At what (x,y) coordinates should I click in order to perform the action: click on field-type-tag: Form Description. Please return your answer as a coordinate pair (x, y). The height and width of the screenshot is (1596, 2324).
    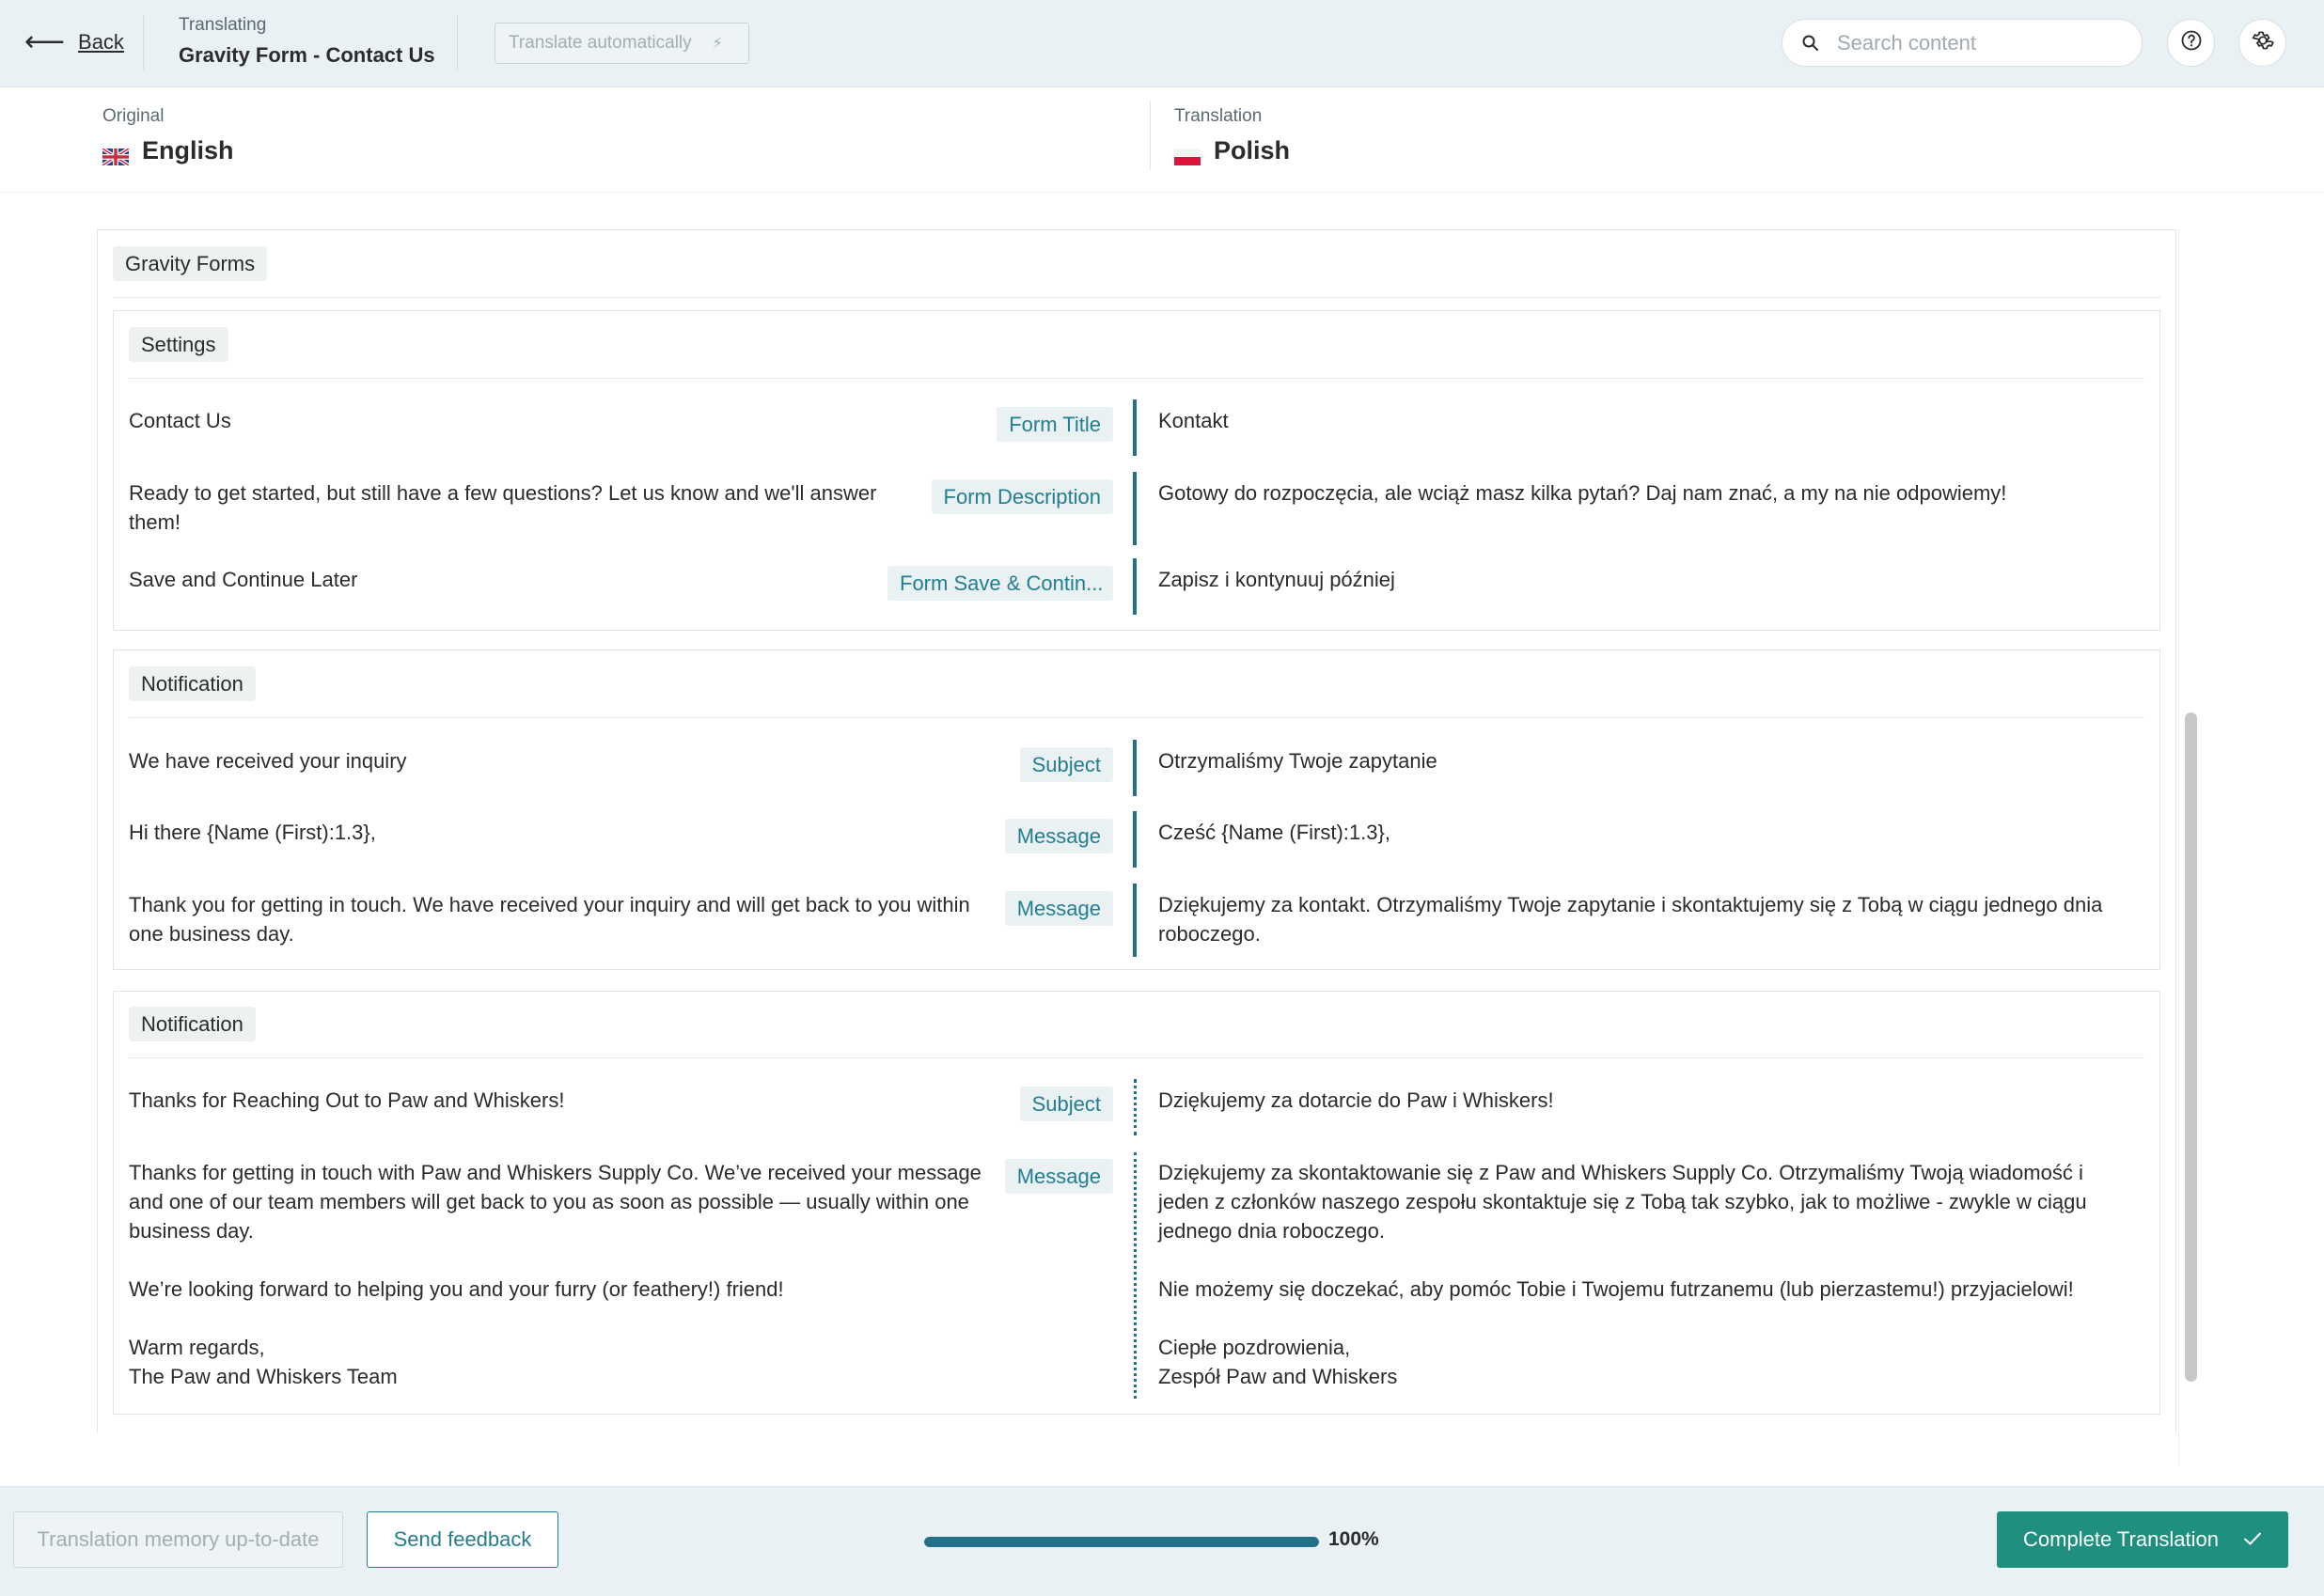
    Looking at the image, I should click on (1022, 496).